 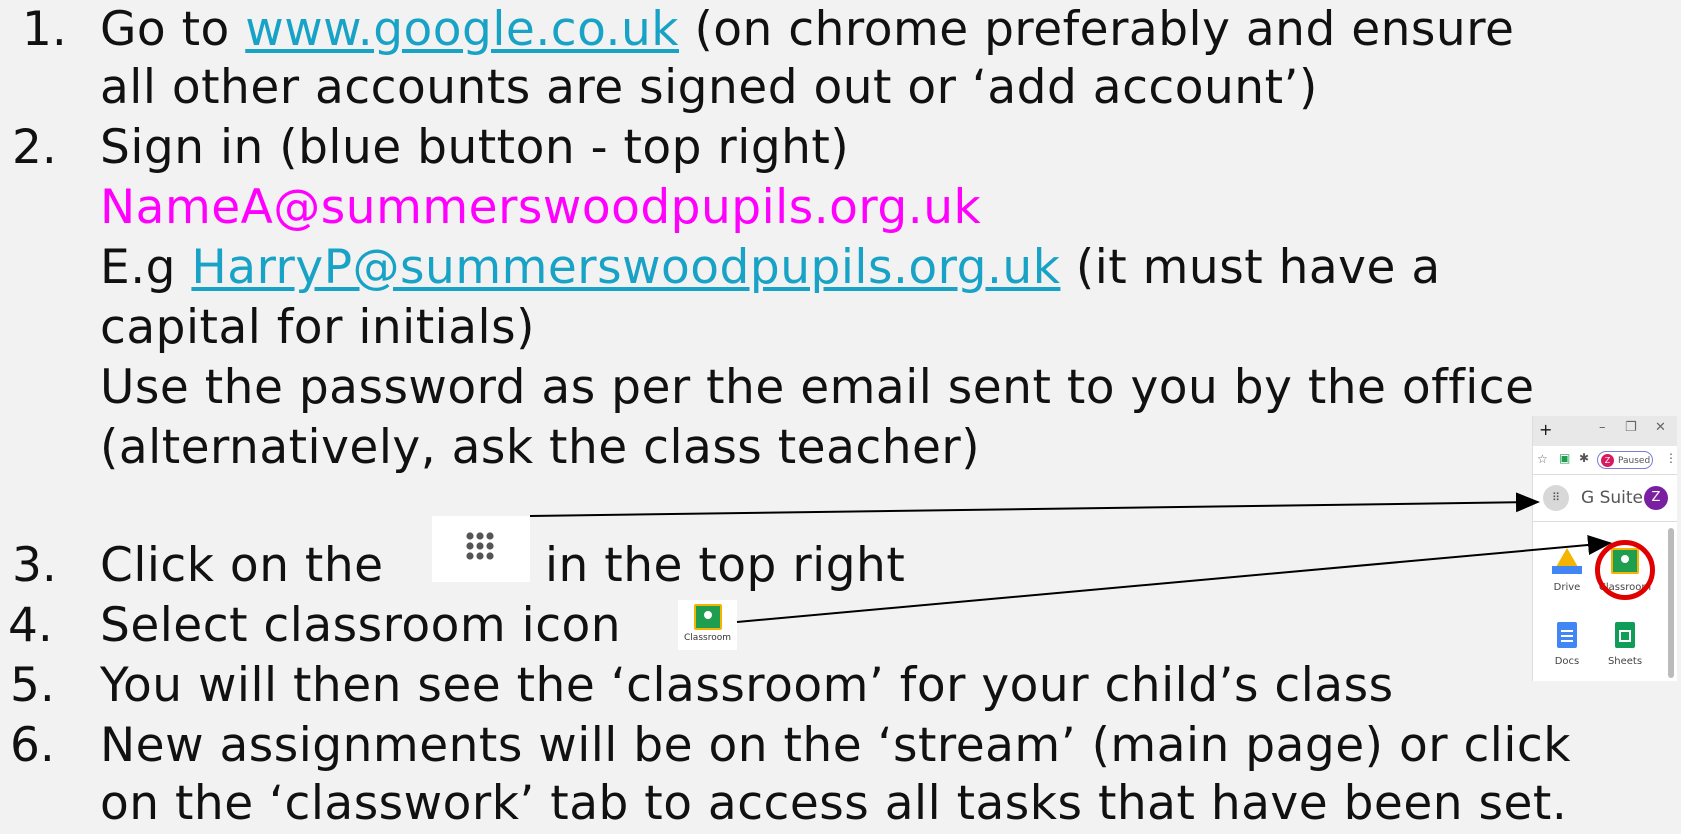 I want to click on annotation-arrows, so click(x=1070, y=557).